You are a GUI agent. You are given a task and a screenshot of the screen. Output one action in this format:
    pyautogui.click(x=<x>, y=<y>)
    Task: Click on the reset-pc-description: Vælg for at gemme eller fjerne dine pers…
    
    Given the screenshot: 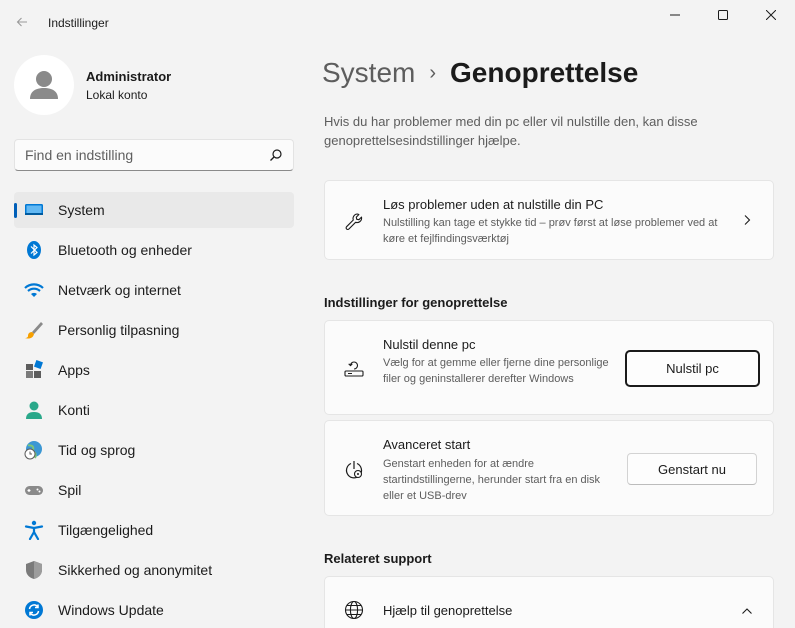 What is the action you would take?
    pyautogui.click(x=496, y=371)
    